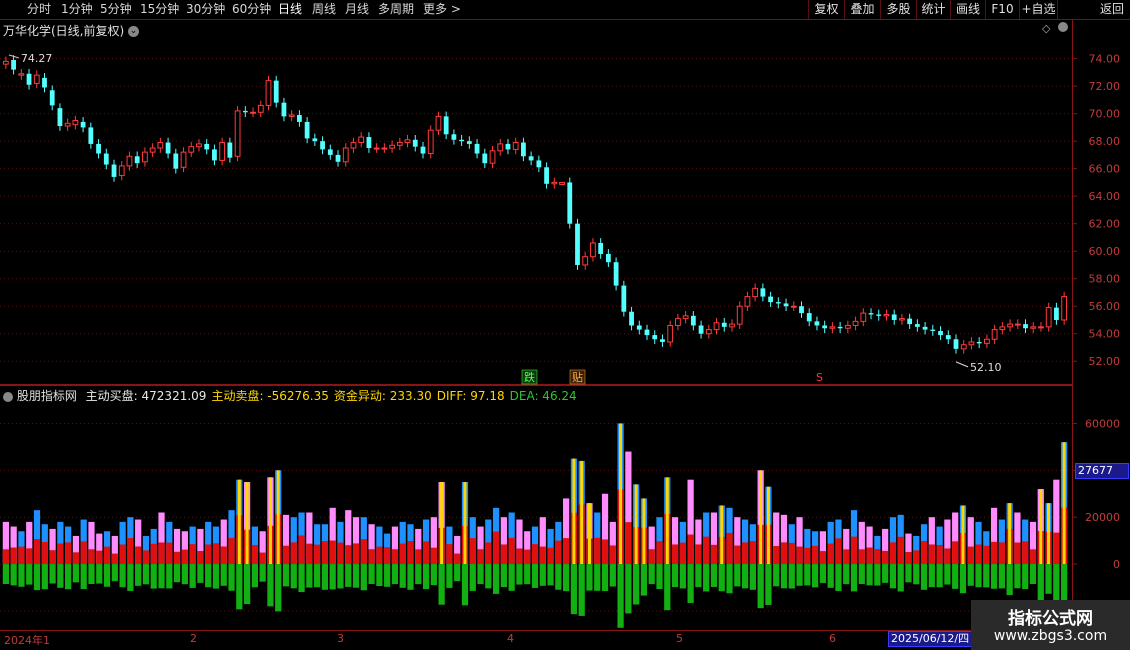 Image resolution: width=1130 pixels, height=650 pixels. I want to click on tab-multi-period: 多周期, so click(396, 9).